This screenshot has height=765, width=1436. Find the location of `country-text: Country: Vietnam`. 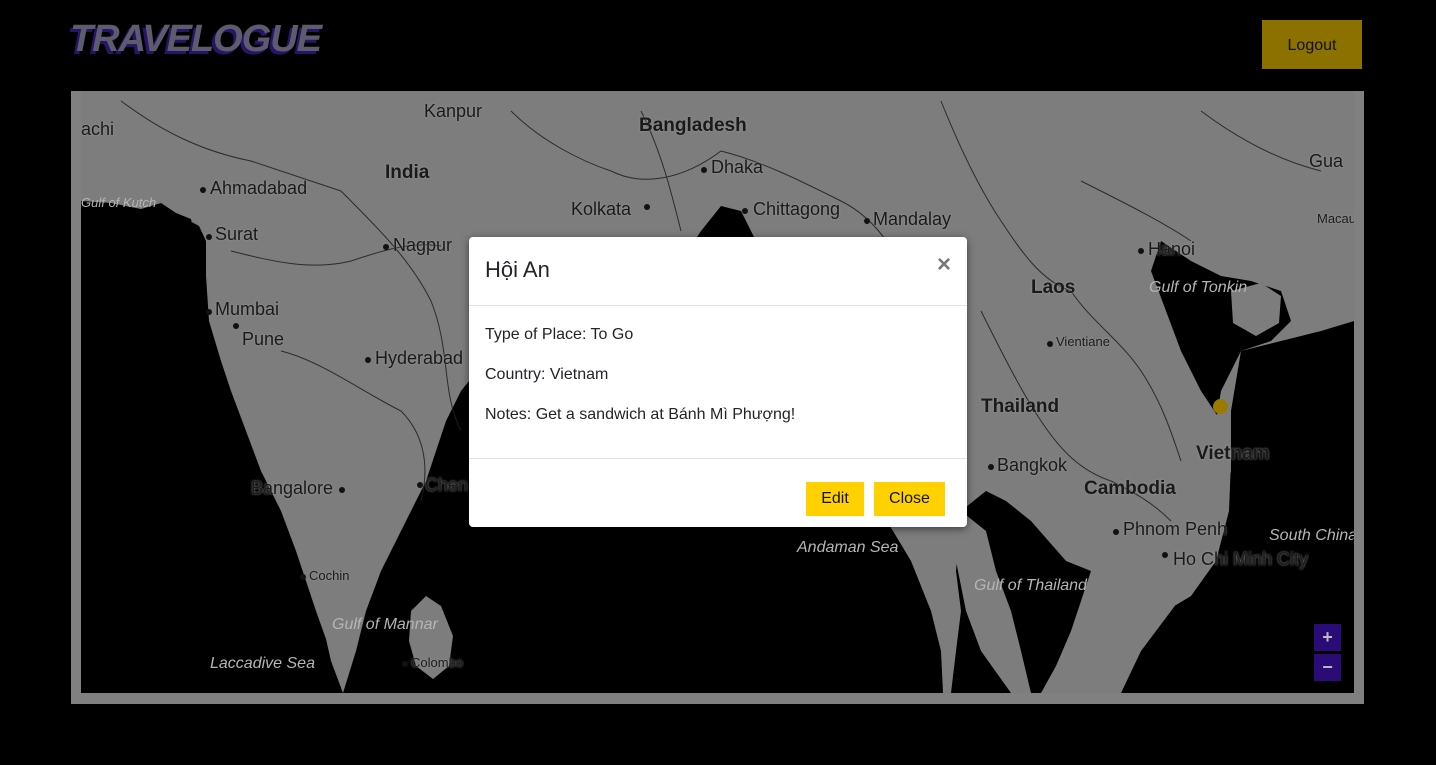

country-text: Country: Vietnam is located at coordinates (547, 374).